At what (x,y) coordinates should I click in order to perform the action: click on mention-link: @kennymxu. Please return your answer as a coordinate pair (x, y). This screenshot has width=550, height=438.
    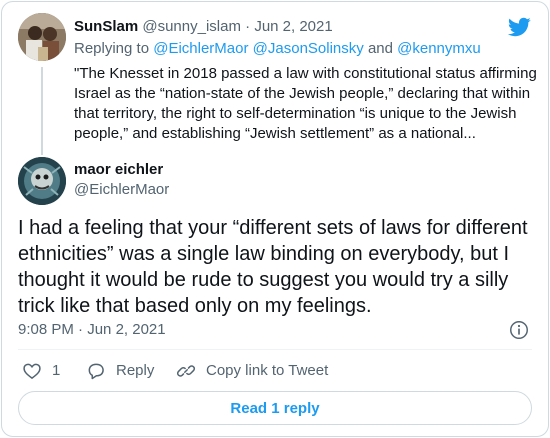
    Looking at the image, I should click on (439, 48).